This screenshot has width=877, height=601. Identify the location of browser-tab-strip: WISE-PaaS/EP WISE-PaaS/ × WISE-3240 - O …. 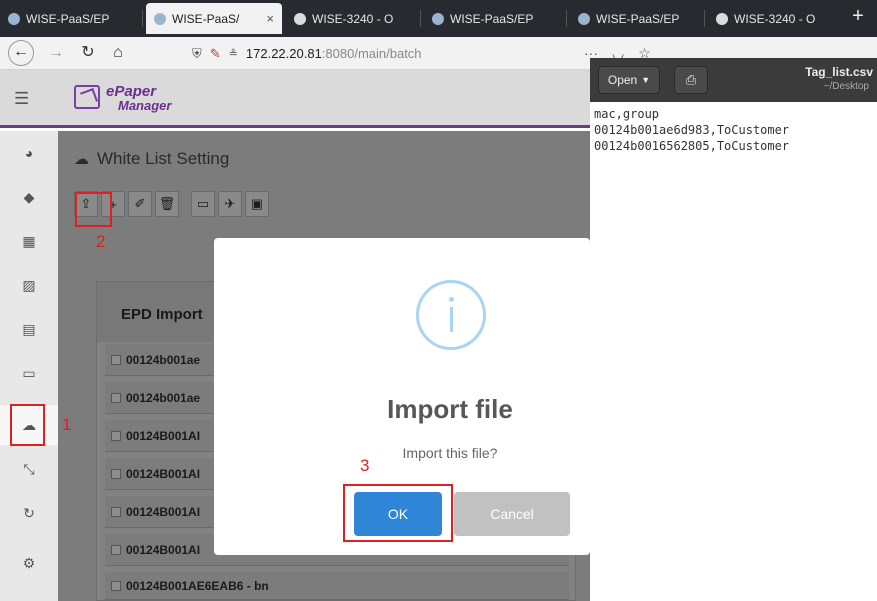
(438, 18).